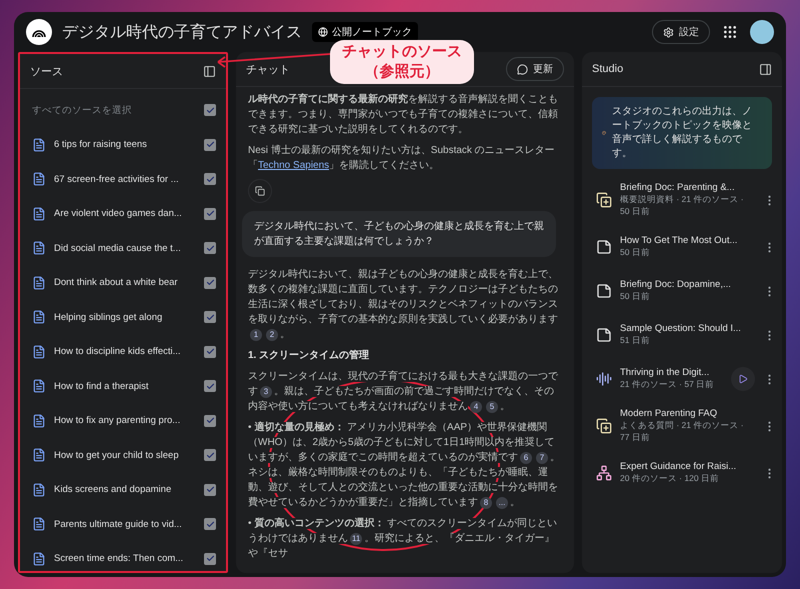 This screenshot has height=589, width=800. I want to click on globe-icon, so click(323, 32).